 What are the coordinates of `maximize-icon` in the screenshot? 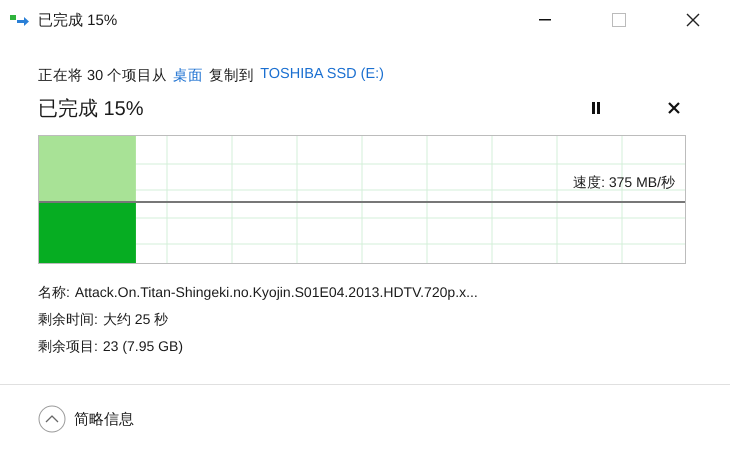 It's located at (619, 20).